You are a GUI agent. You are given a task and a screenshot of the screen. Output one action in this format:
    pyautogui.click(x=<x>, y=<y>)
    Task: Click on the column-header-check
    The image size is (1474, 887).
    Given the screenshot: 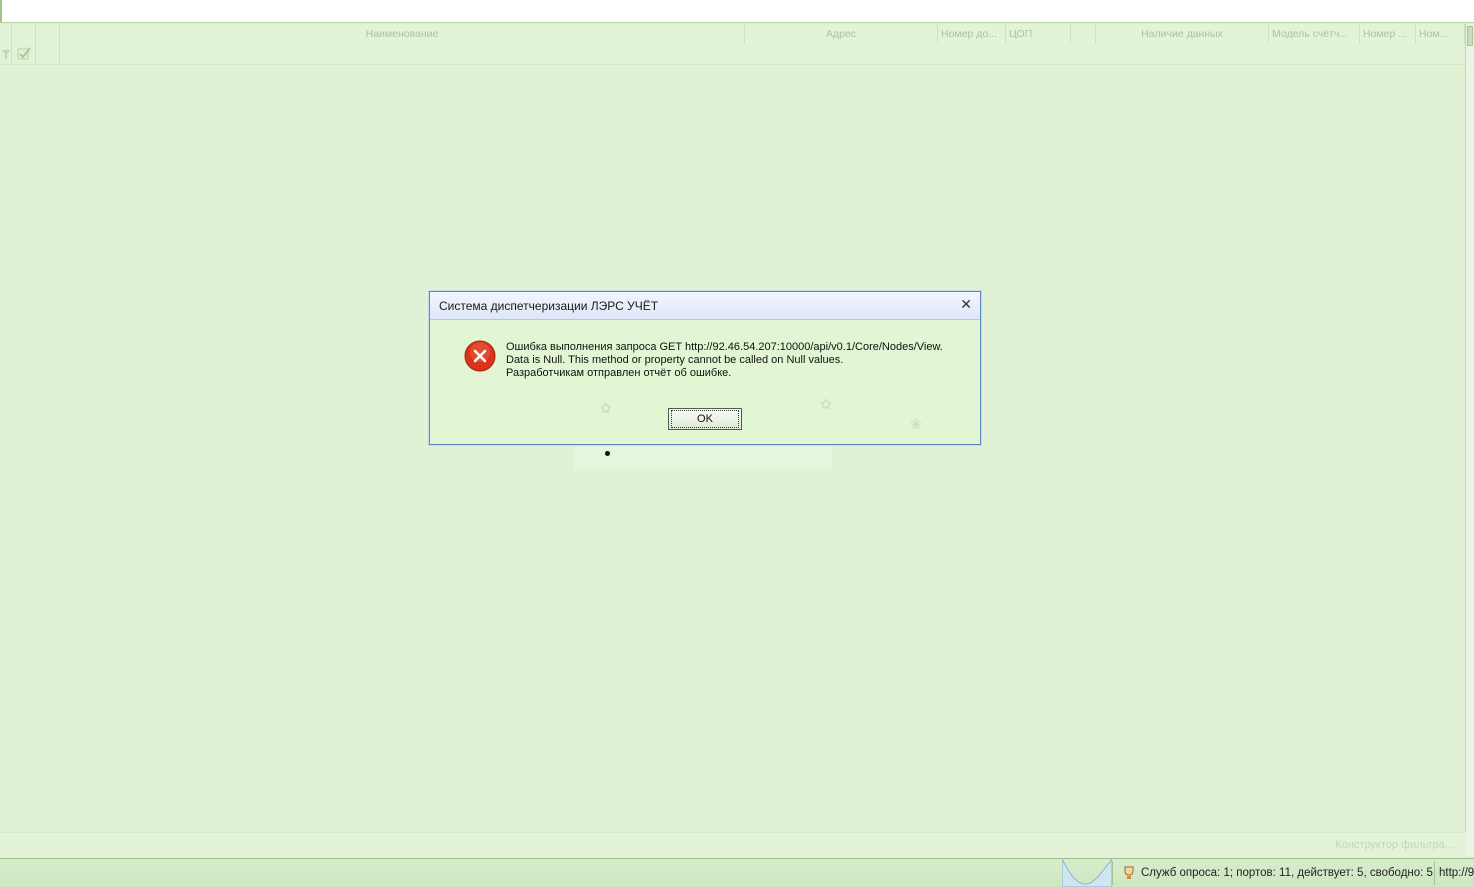 What is the action you would take?
    pyautogui.click(x=24, y=34)
    